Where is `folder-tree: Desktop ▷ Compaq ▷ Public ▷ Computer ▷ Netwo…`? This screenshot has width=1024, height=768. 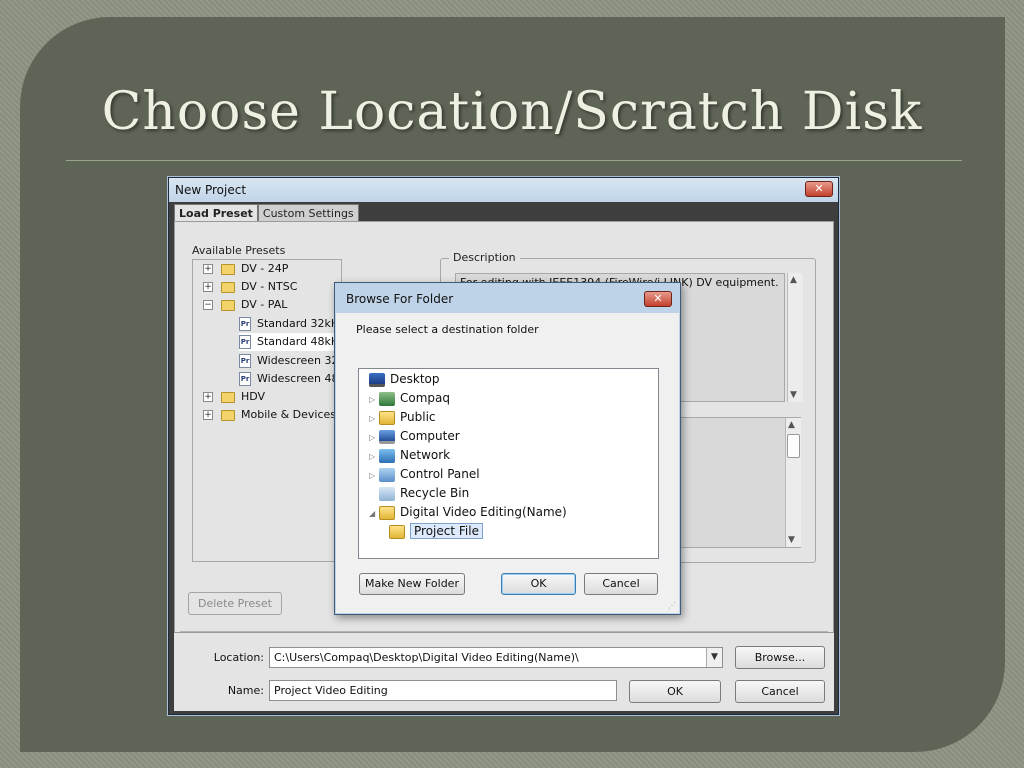
folder-tree: Desktop ▷ Compaq ▷ Public ▷ Computer ▷ Netwo… is located at coordinates (508, 463).